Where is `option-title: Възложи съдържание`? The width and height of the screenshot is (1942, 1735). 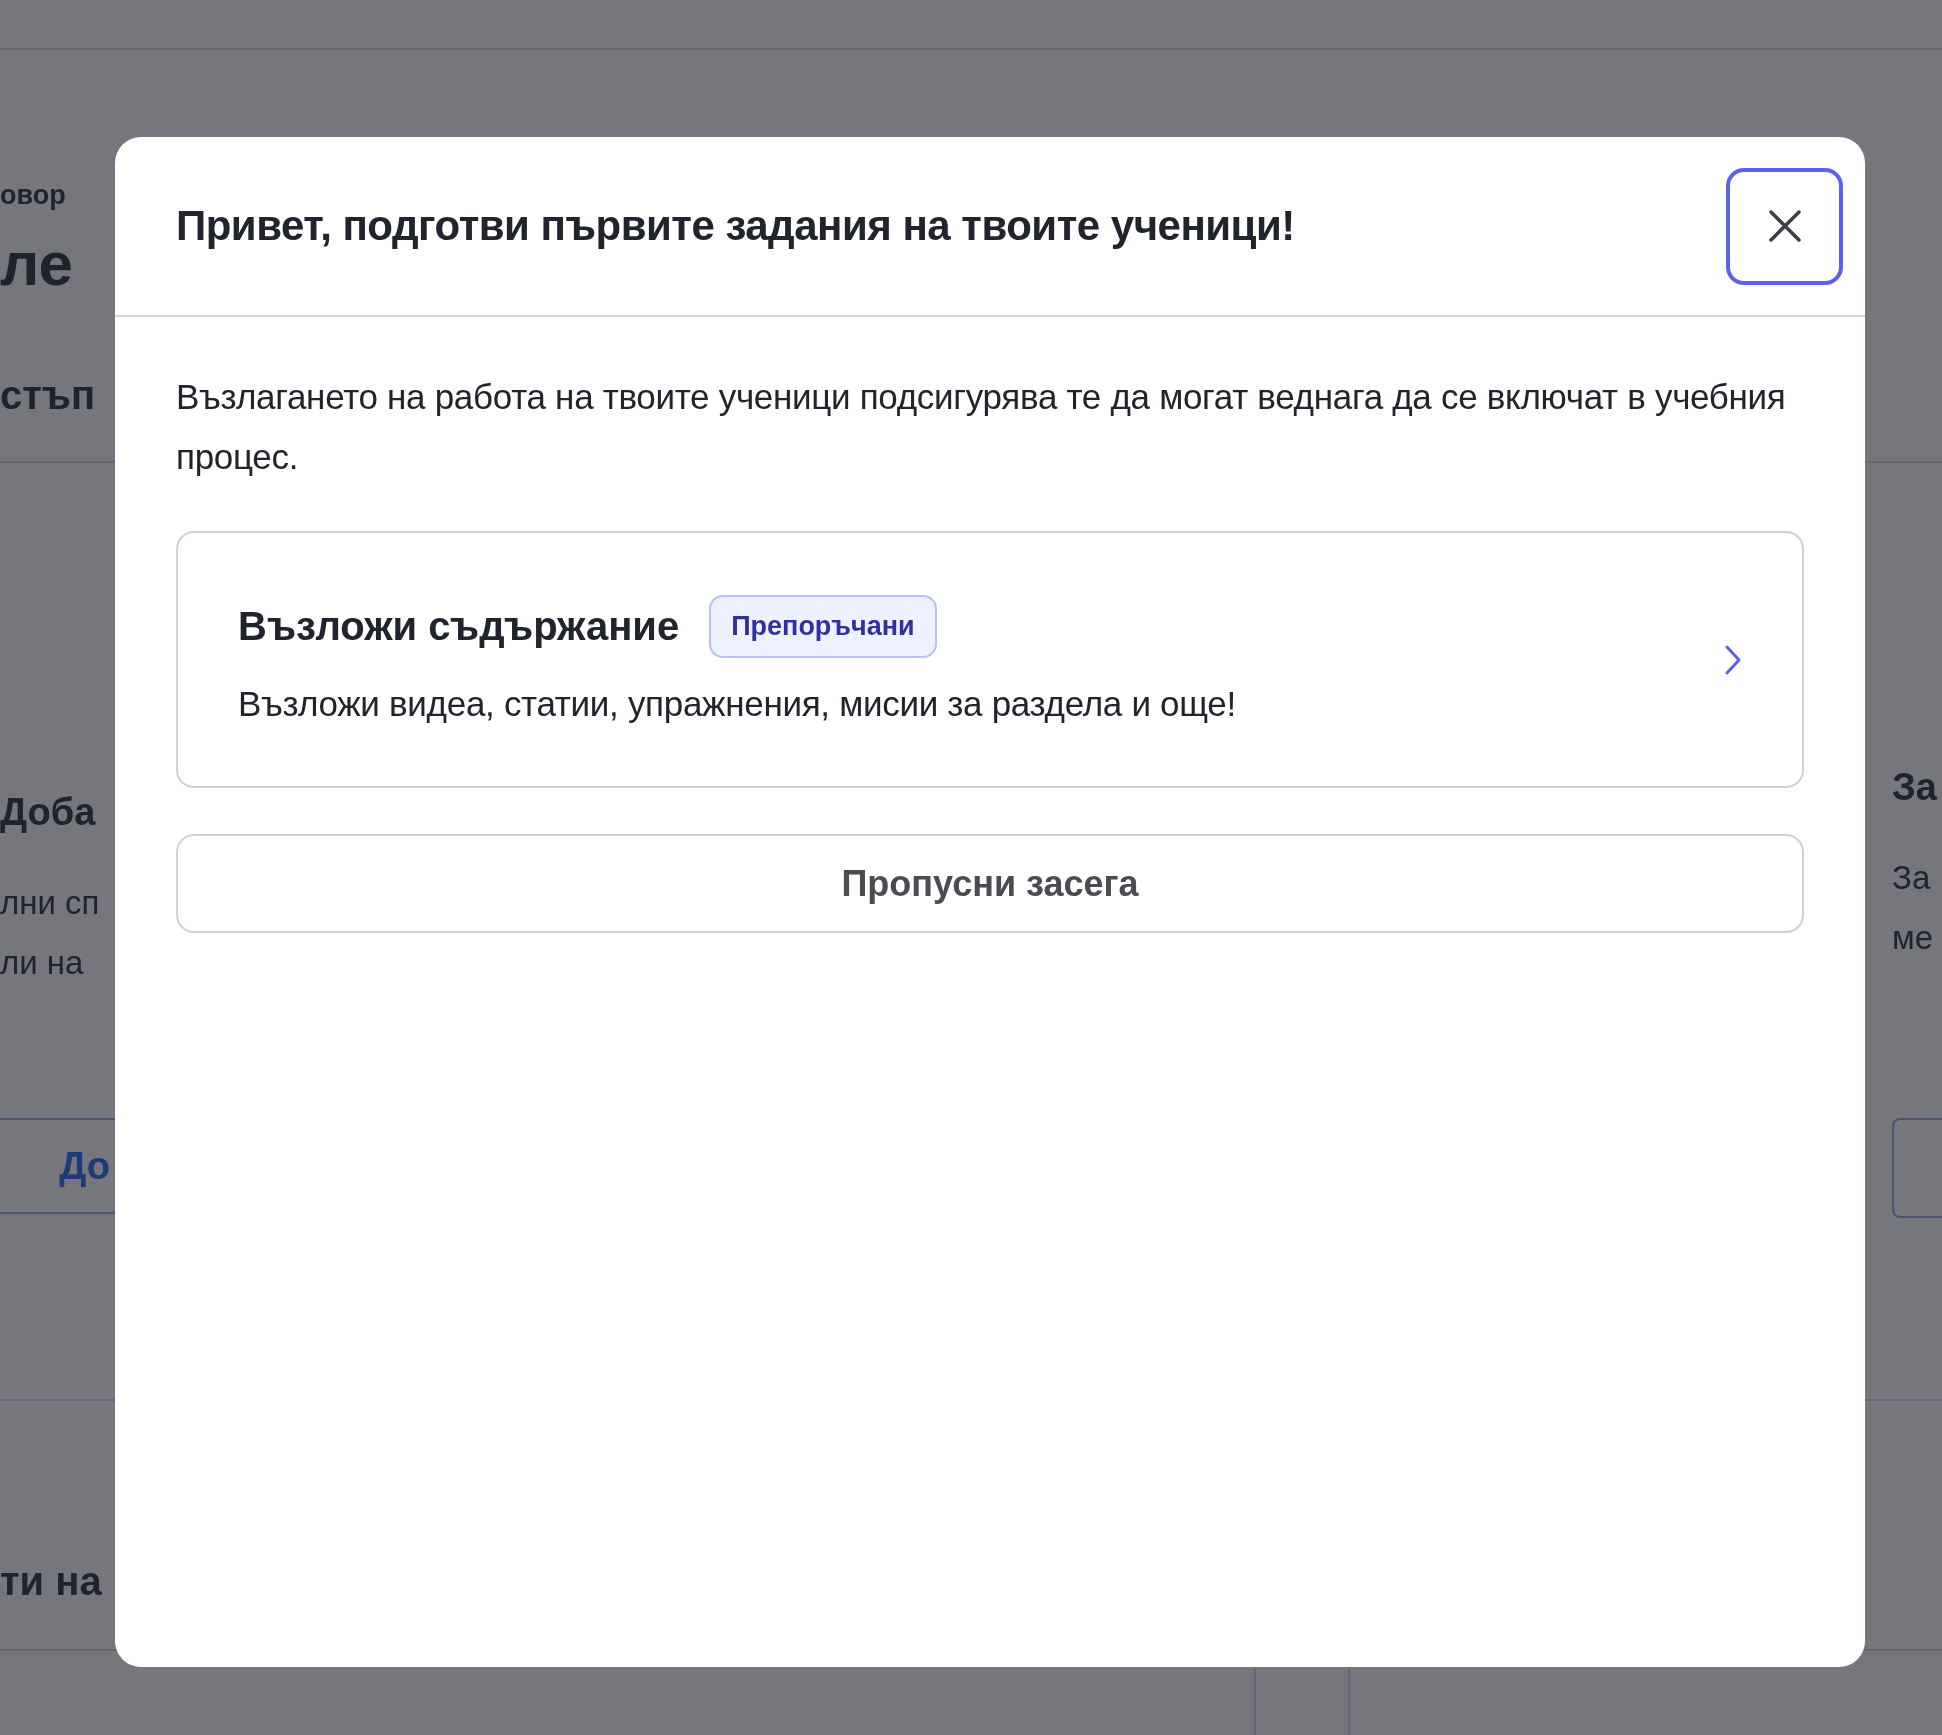 option-title: Възложи съдържание is located at coordinates (459, 626).